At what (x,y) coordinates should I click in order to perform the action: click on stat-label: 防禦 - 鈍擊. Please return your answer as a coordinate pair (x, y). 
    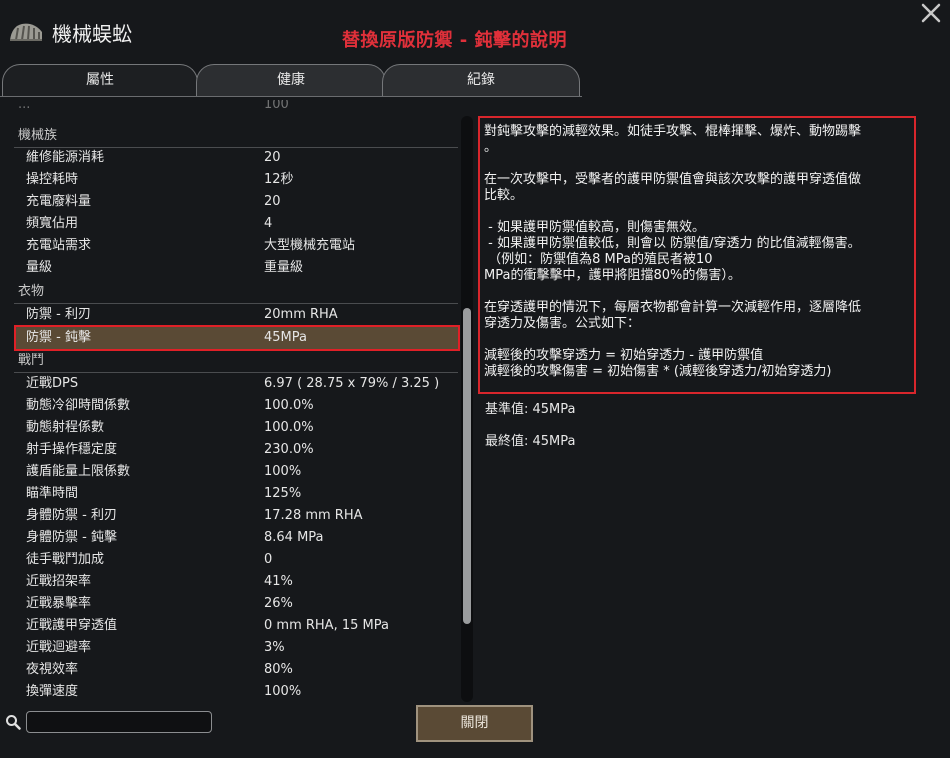
    Looking at the image, I should click on (58, 337).